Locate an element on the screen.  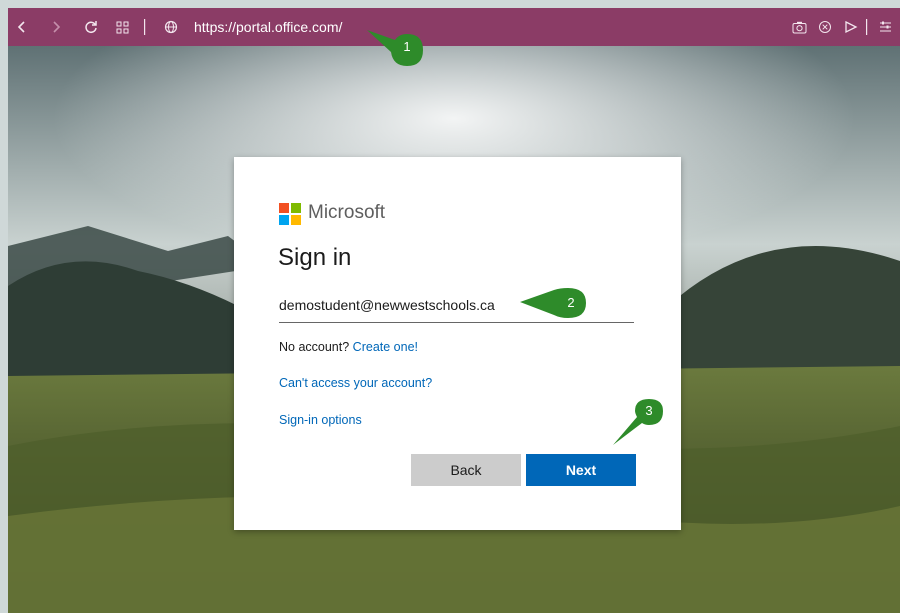
settings-menu-button is located at coordinates (885, 27).